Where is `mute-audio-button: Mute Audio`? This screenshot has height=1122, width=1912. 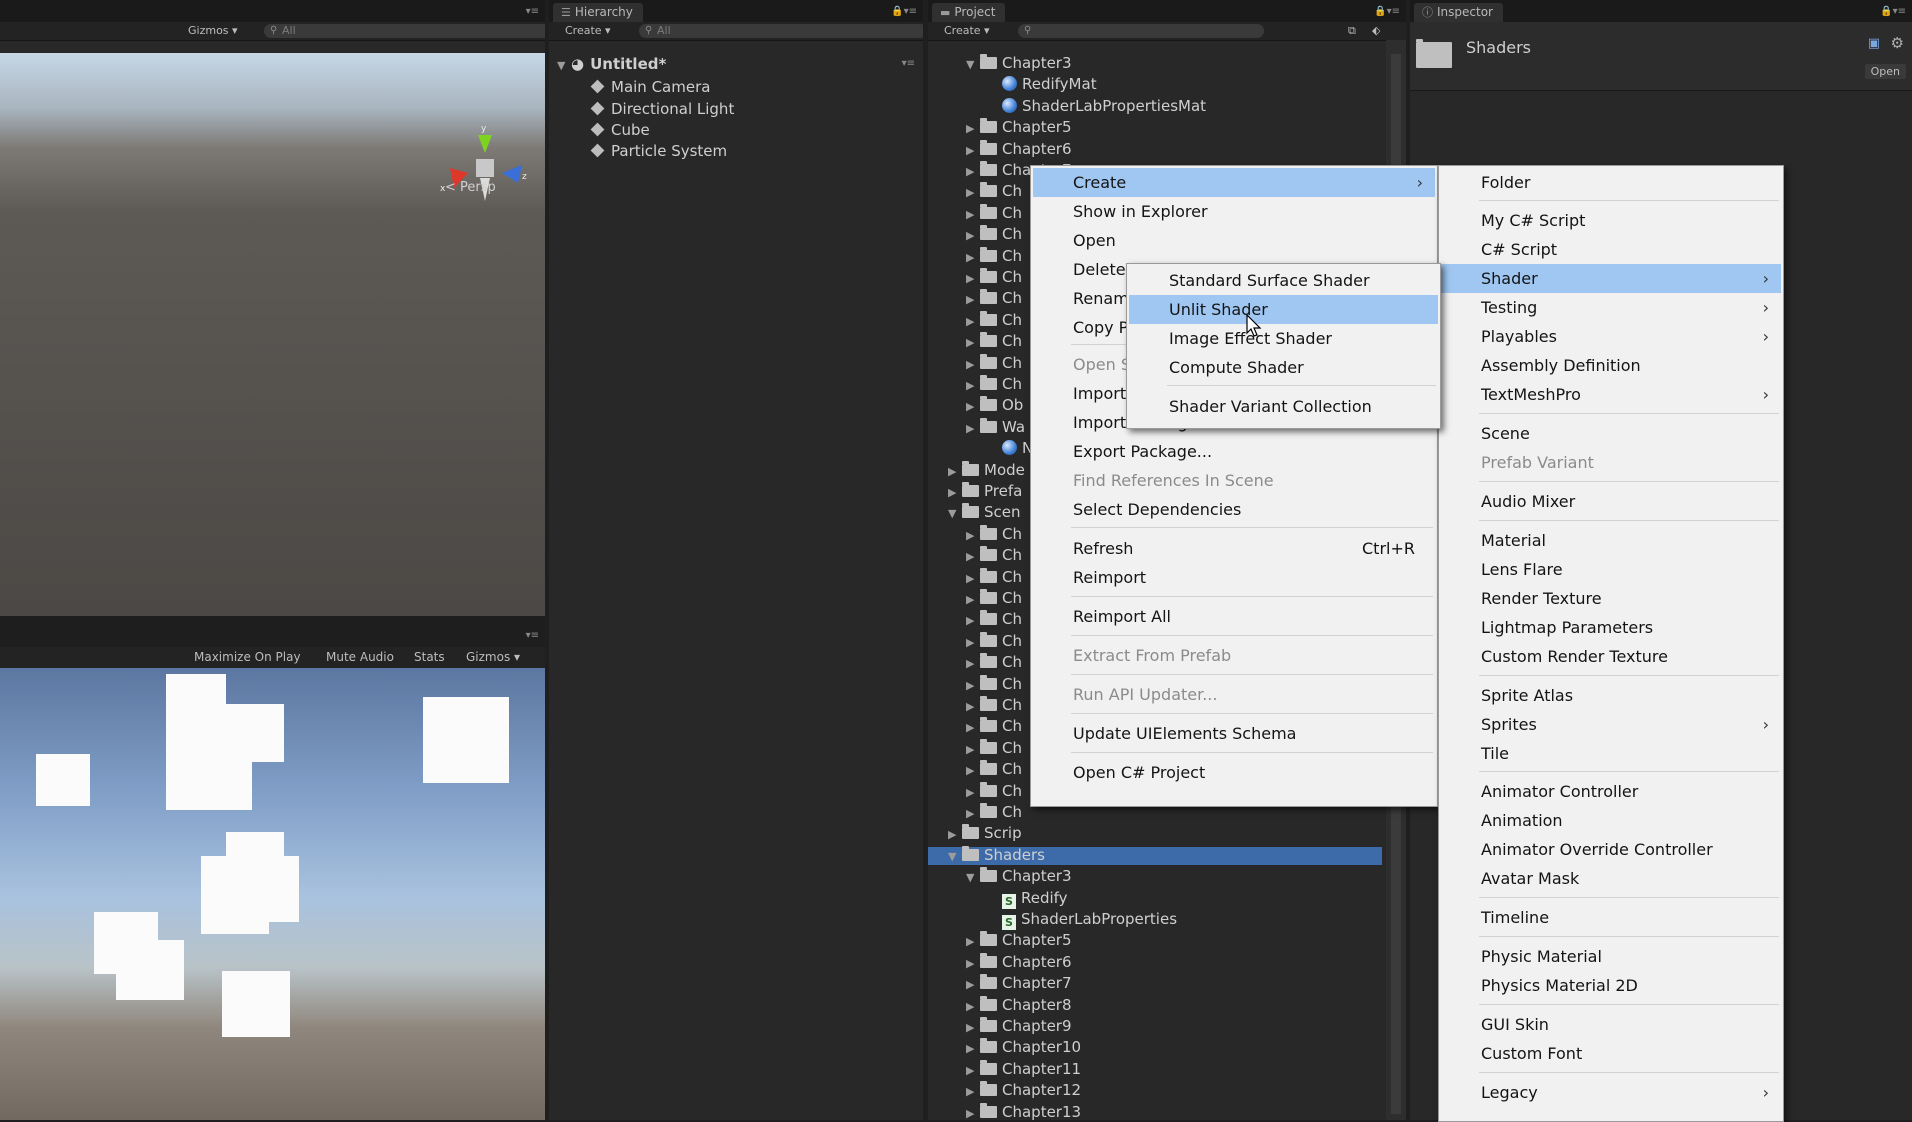 mute-audio-button: Mute Audio is located at coordinates (360, 657).